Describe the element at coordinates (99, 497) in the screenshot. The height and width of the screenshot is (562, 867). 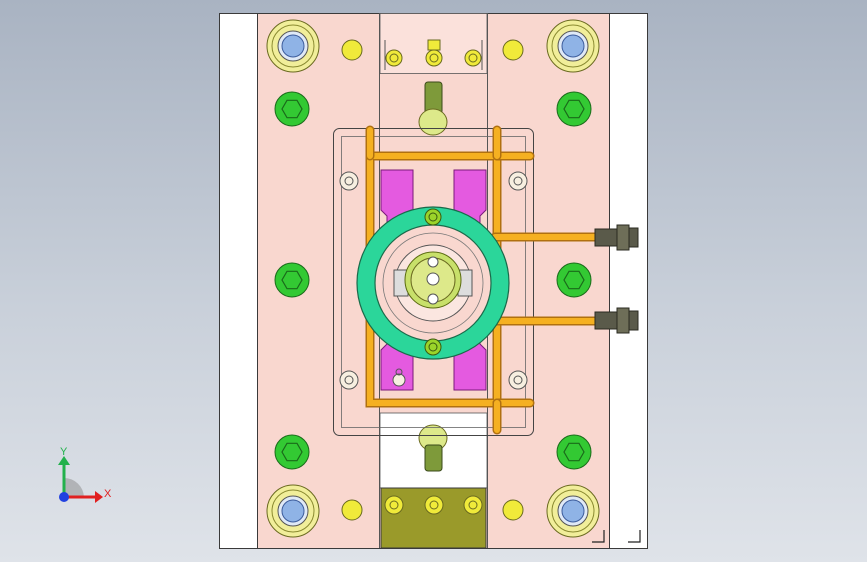
I see `x-axis-arrowhead-icon` at that location.